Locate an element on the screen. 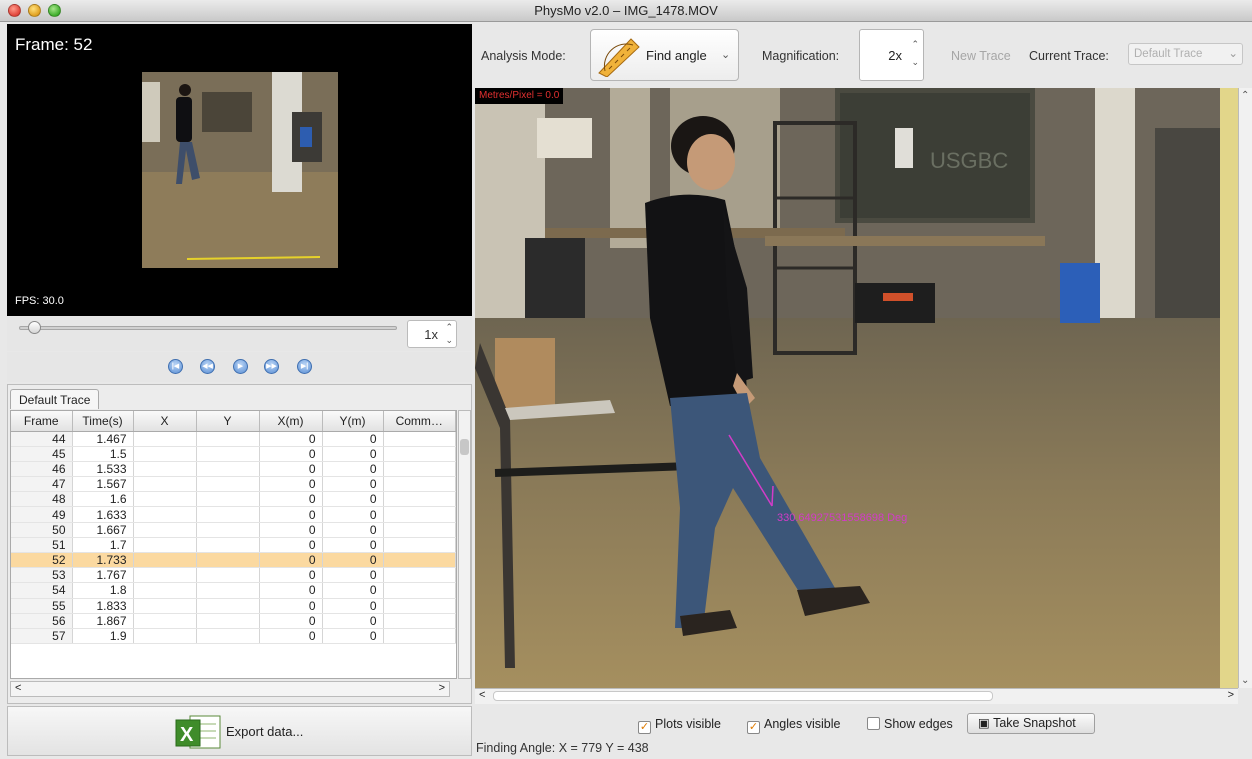  timeline-slider is located at coordinates (208, 328).